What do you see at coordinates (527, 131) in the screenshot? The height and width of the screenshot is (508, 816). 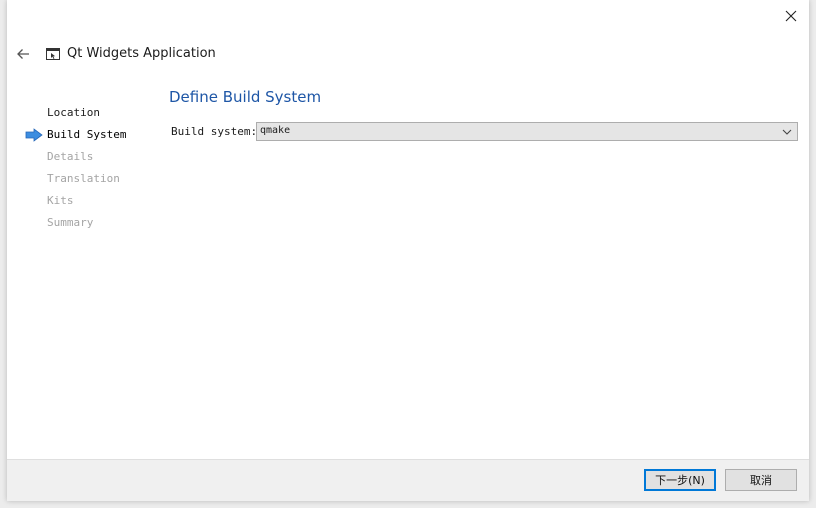 I see `build-system-dropdown: qmake` at bounding box center [527, 131].